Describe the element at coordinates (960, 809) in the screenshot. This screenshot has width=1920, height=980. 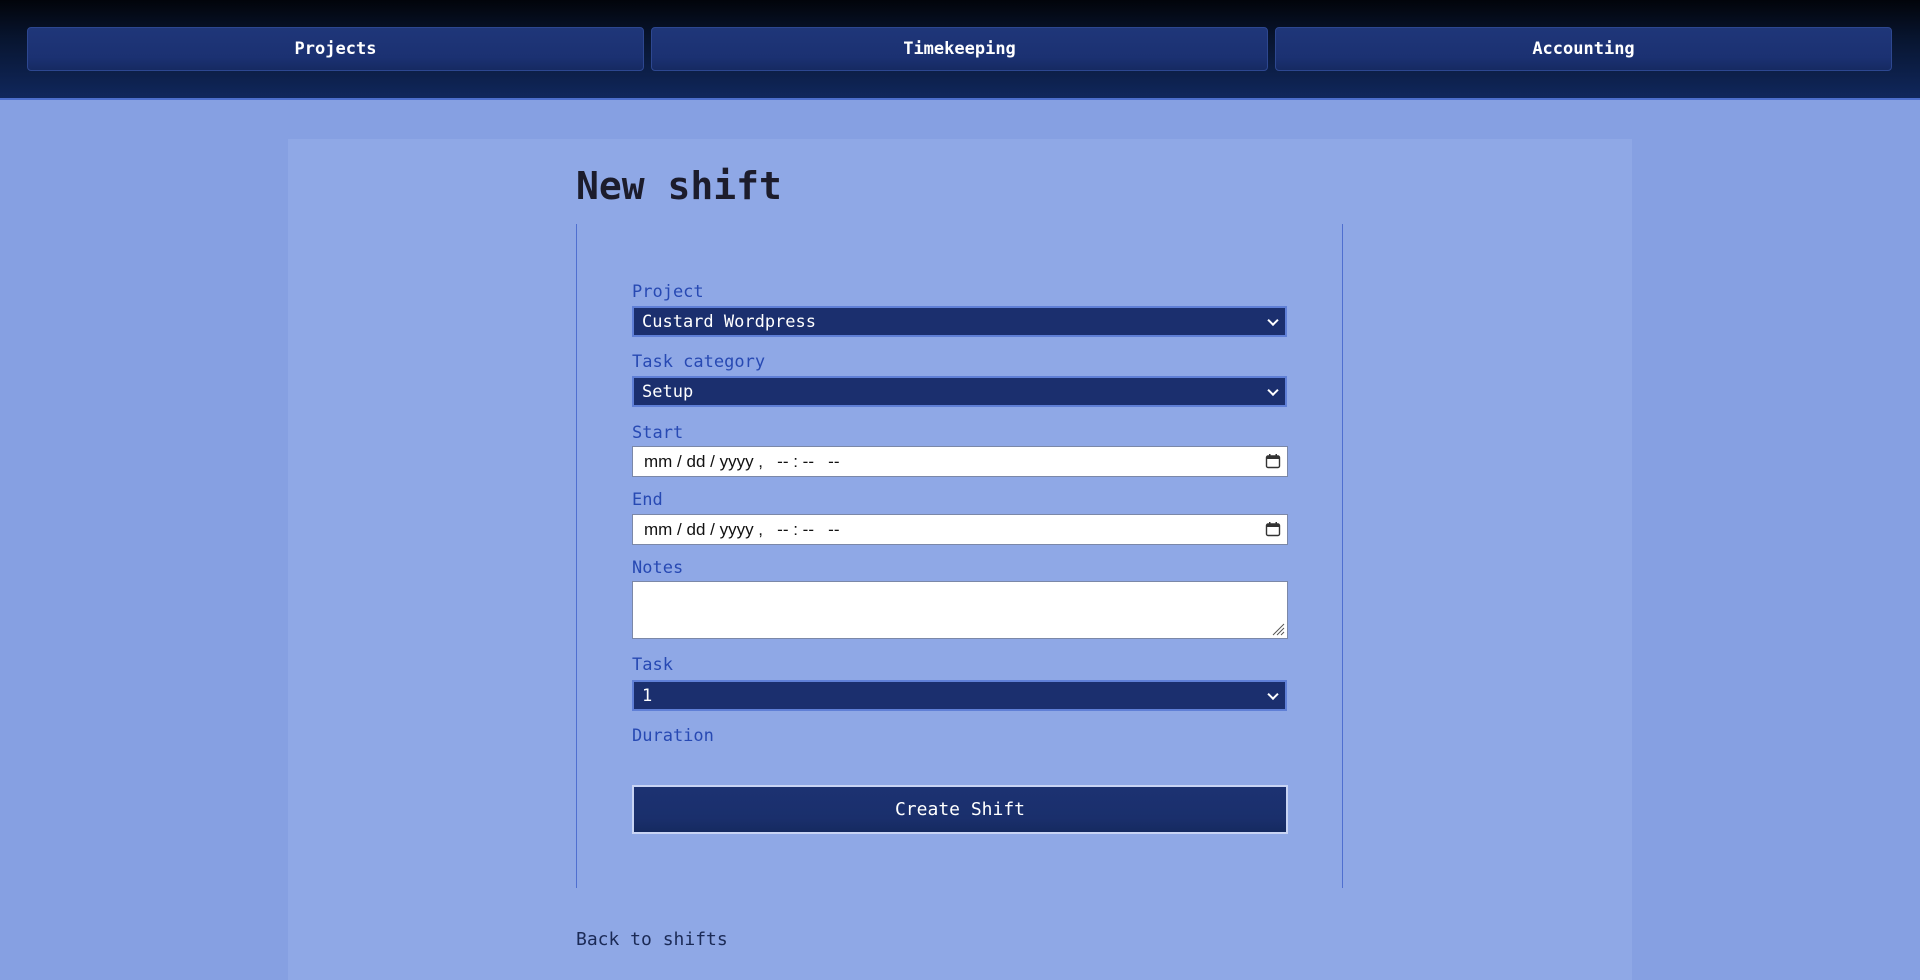
I see `create-shift-button: Create Shift` at that location.